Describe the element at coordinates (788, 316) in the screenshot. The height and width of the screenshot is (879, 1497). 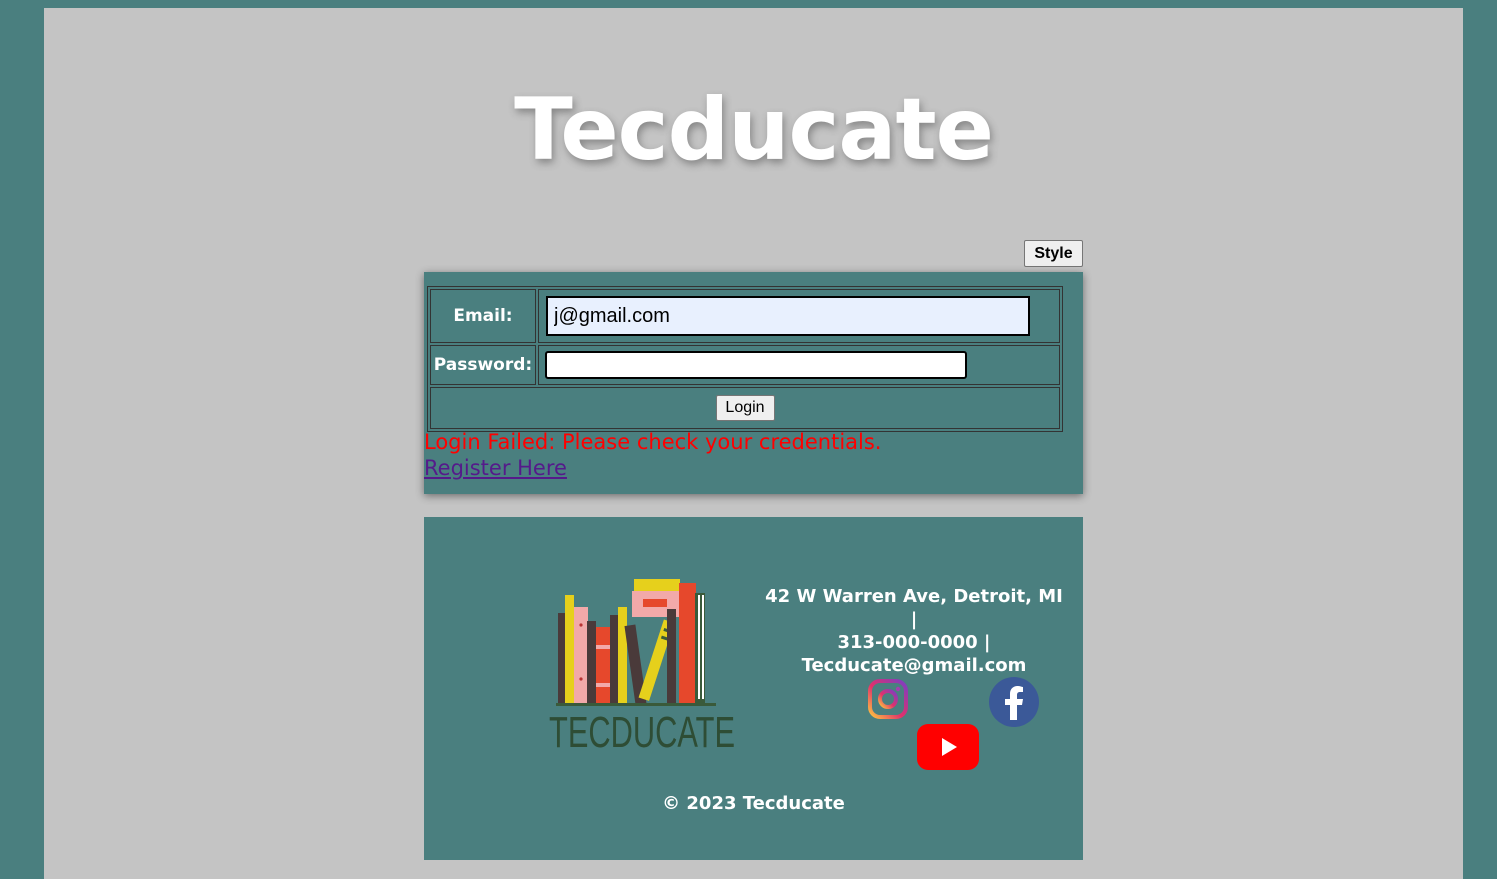
I see `email-input` at that location.